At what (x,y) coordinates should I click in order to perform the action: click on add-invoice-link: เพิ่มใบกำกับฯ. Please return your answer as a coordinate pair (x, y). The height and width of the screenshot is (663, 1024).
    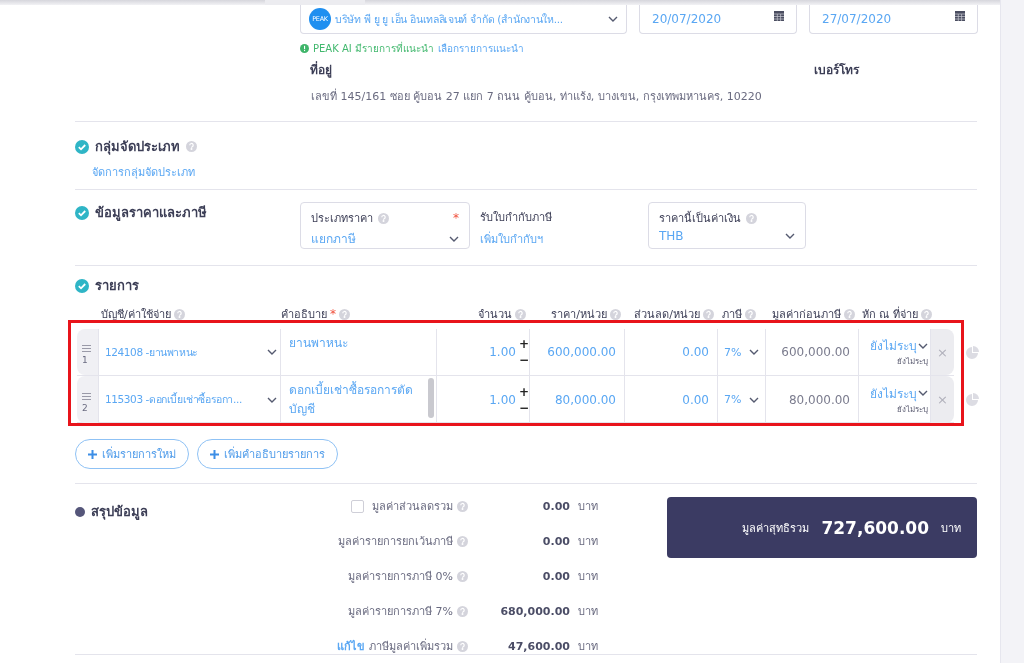
    Looking at the image, I should click on (560, 239).